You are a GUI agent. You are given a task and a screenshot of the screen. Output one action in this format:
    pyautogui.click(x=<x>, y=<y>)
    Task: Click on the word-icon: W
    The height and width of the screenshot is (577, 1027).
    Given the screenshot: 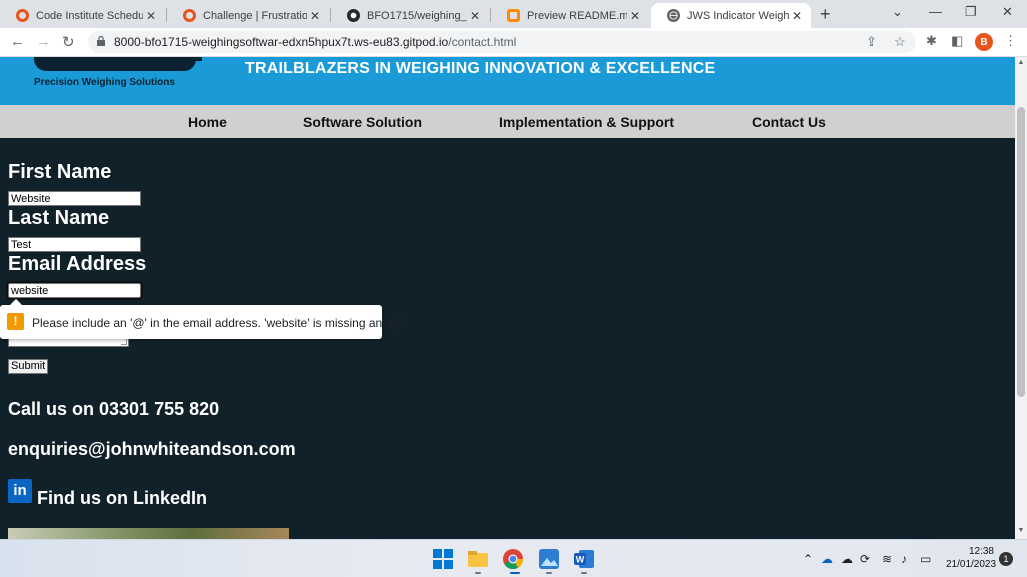 What is the action you would take?
    pyautogui.click(x=584, y=559)
    